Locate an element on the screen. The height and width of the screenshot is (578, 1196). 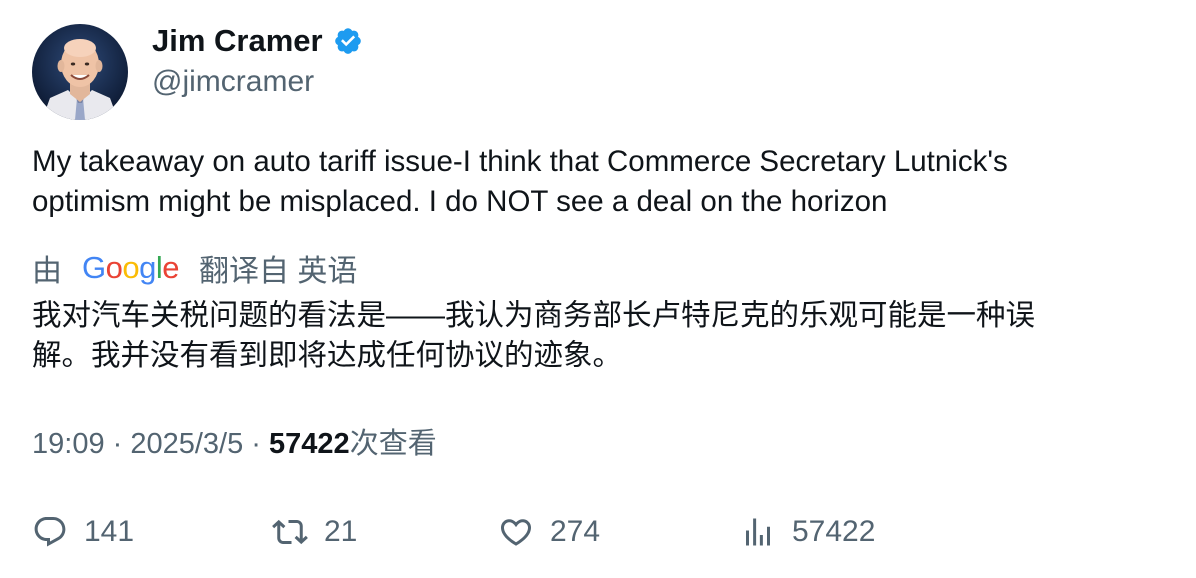
action-bar: 141 21 274 57422 is located at coordinates (607, 532).